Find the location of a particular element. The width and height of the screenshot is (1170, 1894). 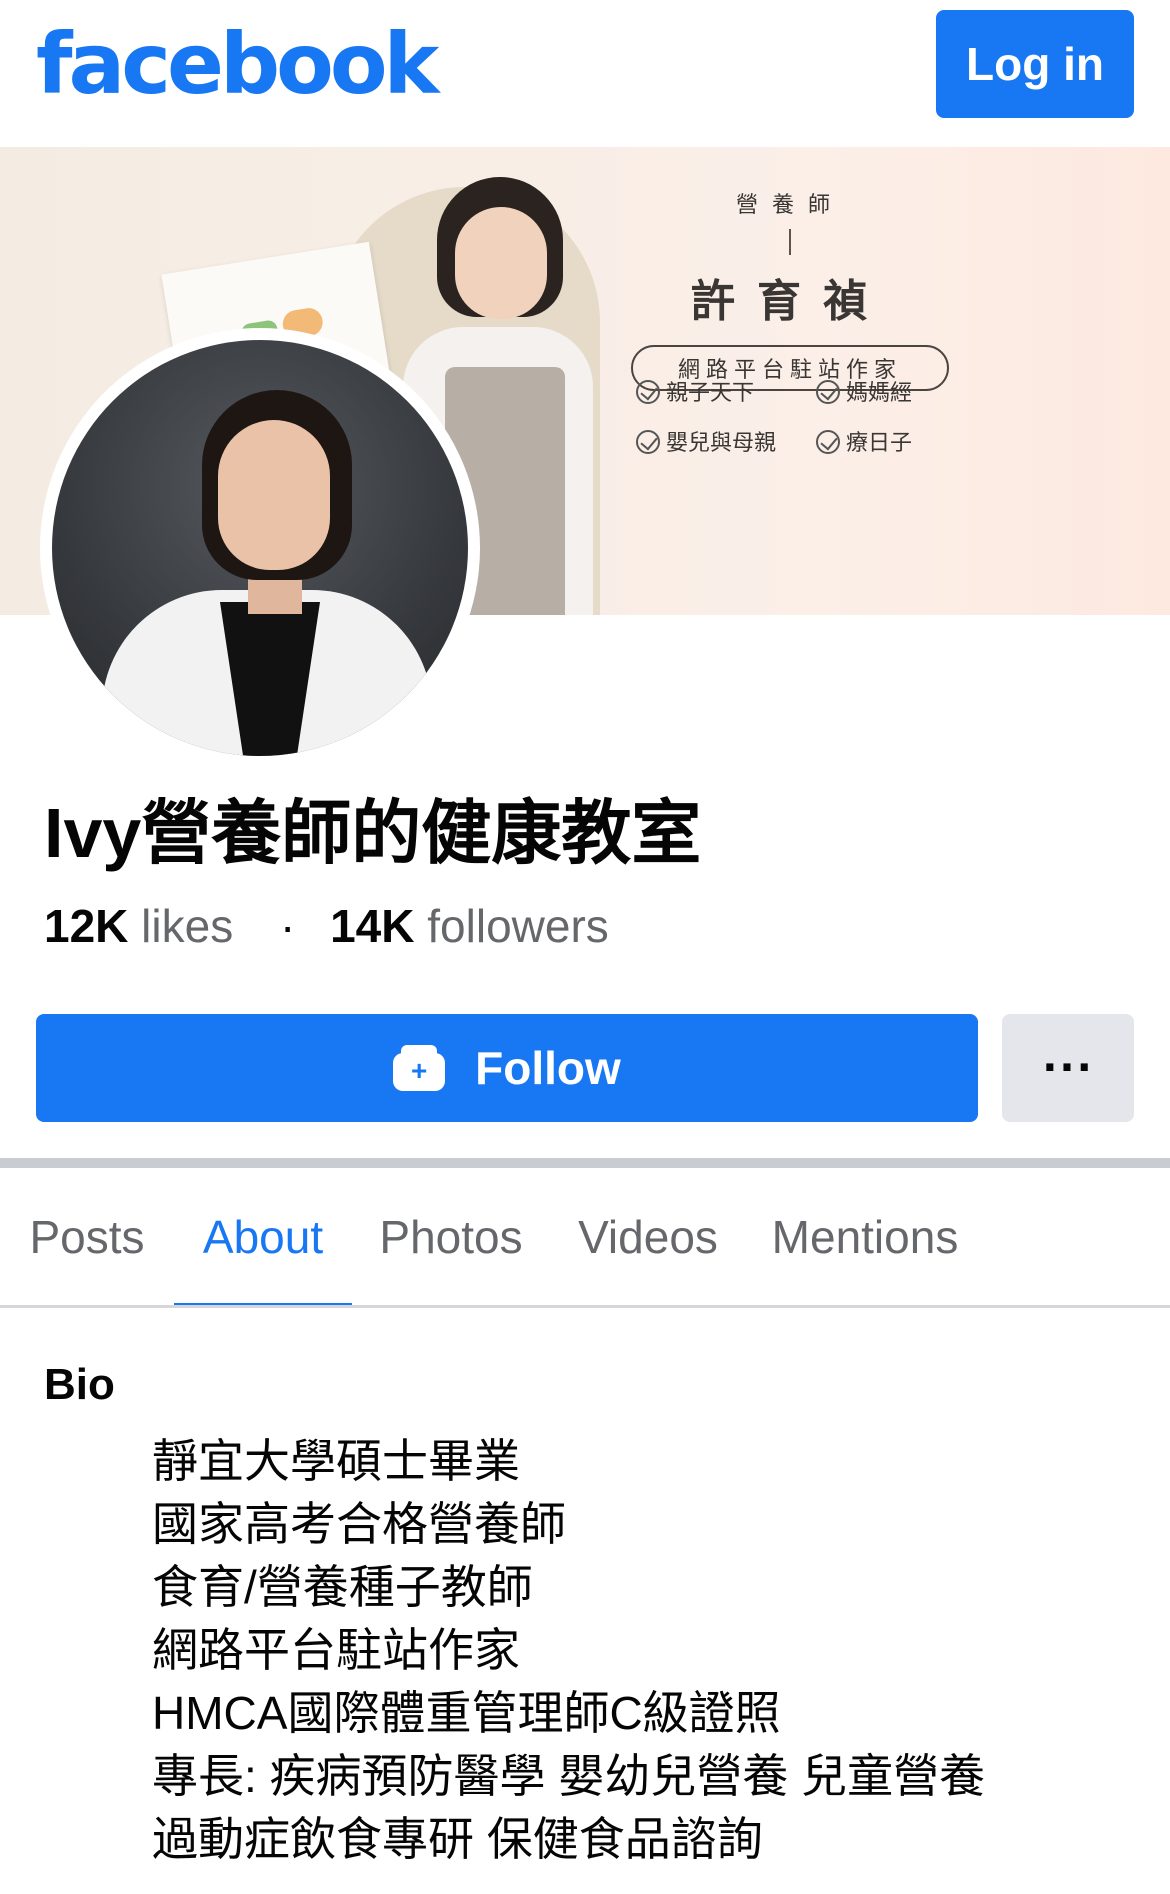

tab-mentions: Mentions is located at coordinates (865, 1237).